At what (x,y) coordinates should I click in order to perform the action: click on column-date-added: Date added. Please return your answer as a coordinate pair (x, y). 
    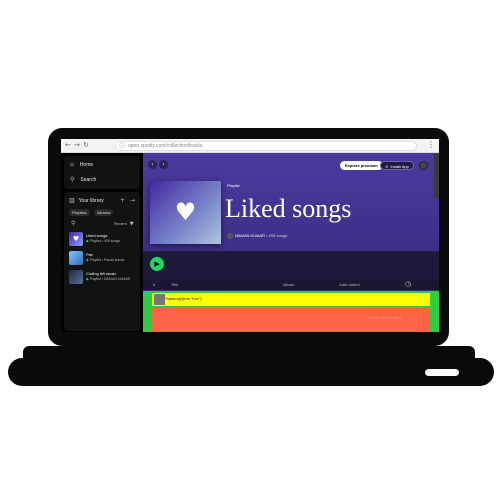
    Looking at the image, I should click on (349, 284).